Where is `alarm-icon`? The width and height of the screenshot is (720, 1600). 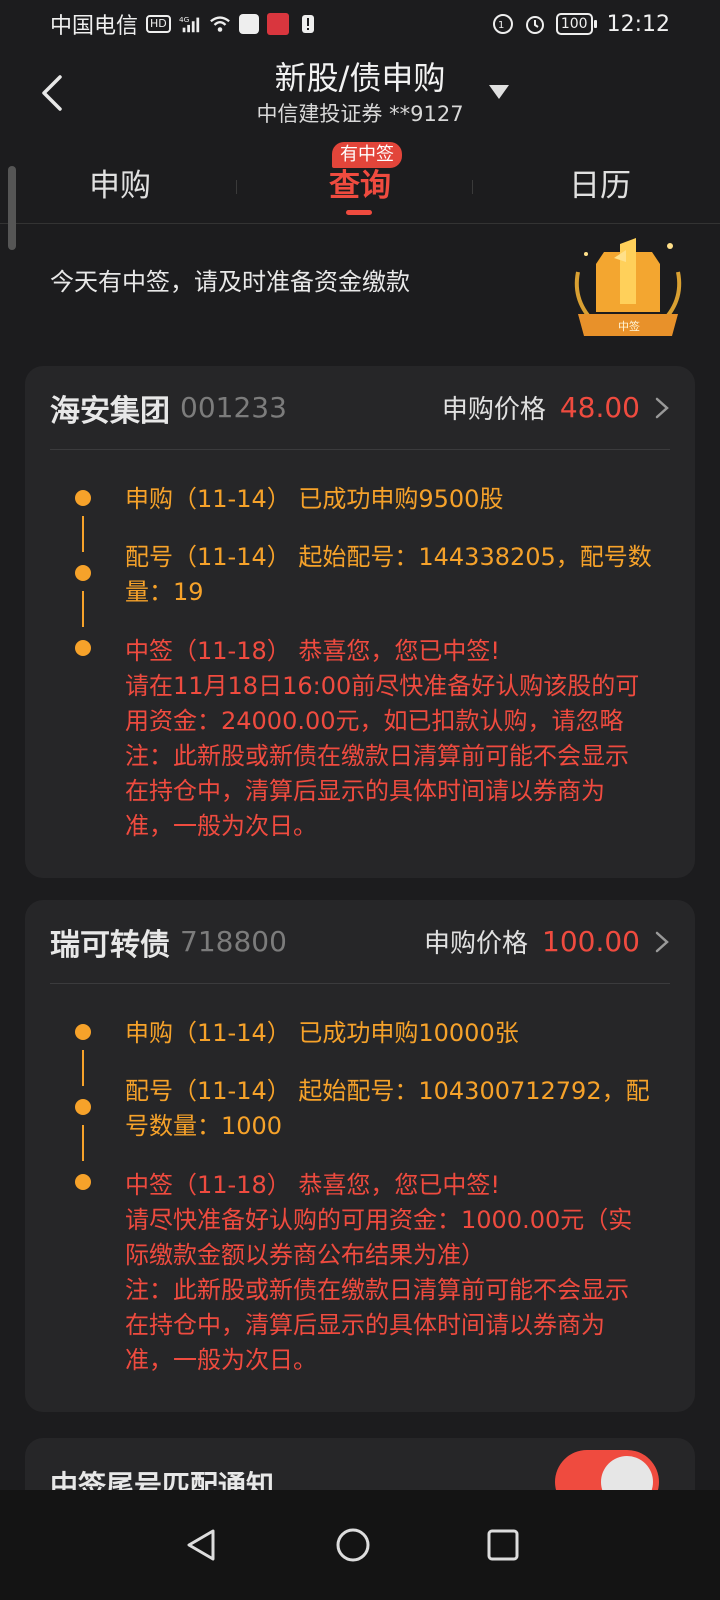
alarm-icon is located at coordinates (535, 24).